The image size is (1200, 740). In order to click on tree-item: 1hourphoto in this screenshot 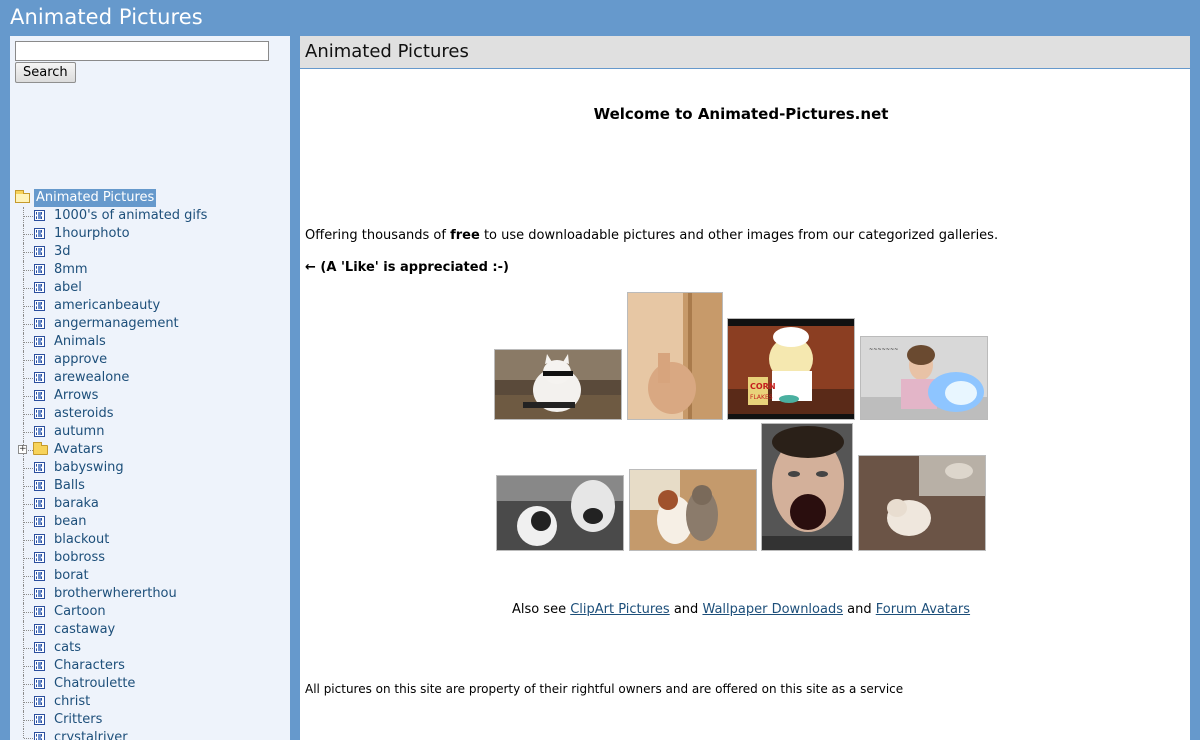, I will do `click(152, 234)`.